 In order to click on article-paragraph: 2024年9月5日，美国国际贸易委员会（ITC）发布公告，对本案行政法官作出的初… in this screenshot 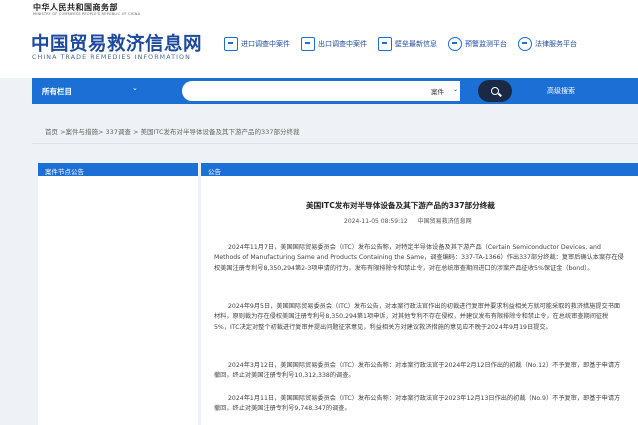, I will do `click(417, 317)`.